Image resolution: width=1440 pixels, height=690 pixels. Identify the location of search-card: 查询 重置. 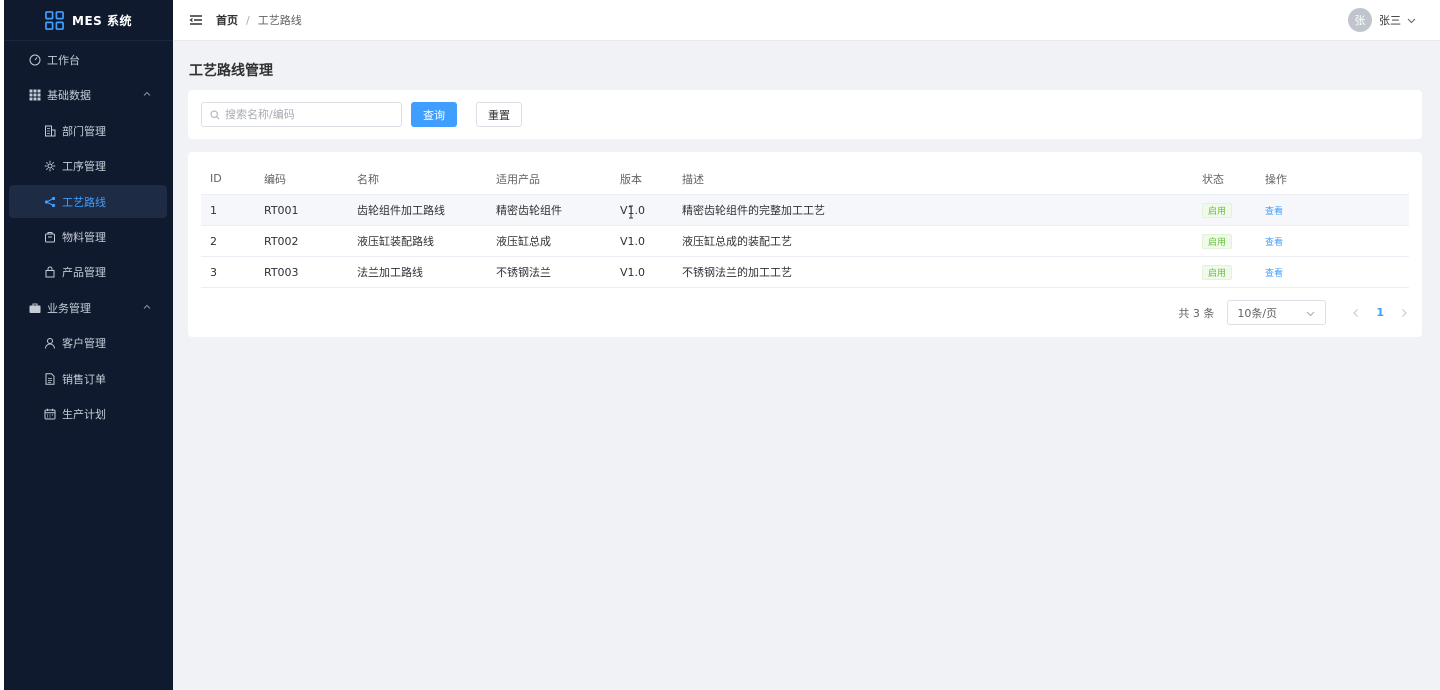
(805, 114).